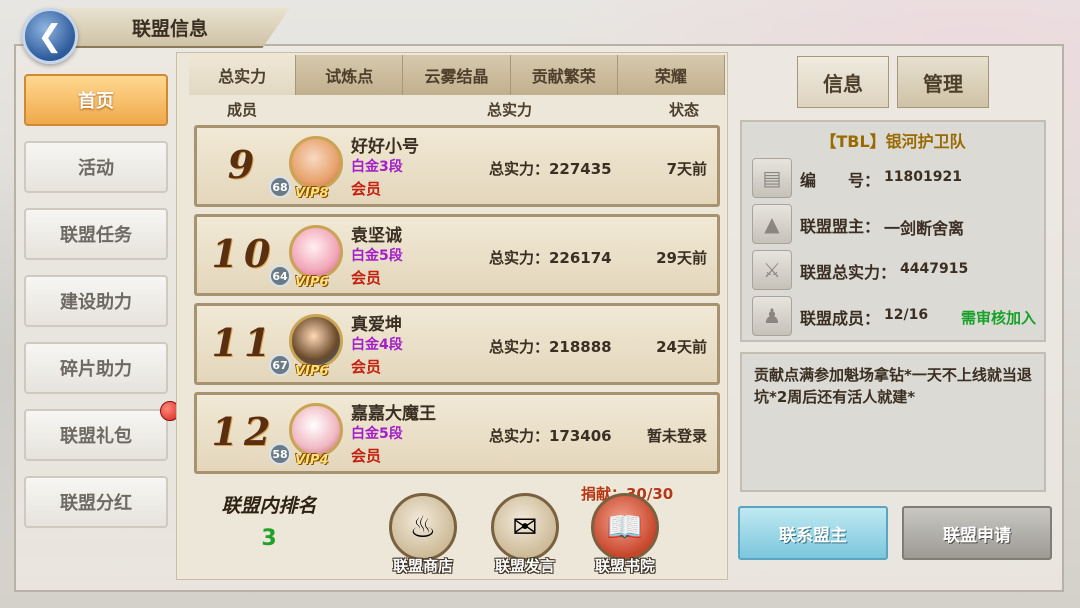 The height and width of the screenshot is (608, 1080). What do you see at coordinates (96, 301) in the screenshot?
I see `nav-item-build-help: 建设助力` at bounding box center [96, 301].